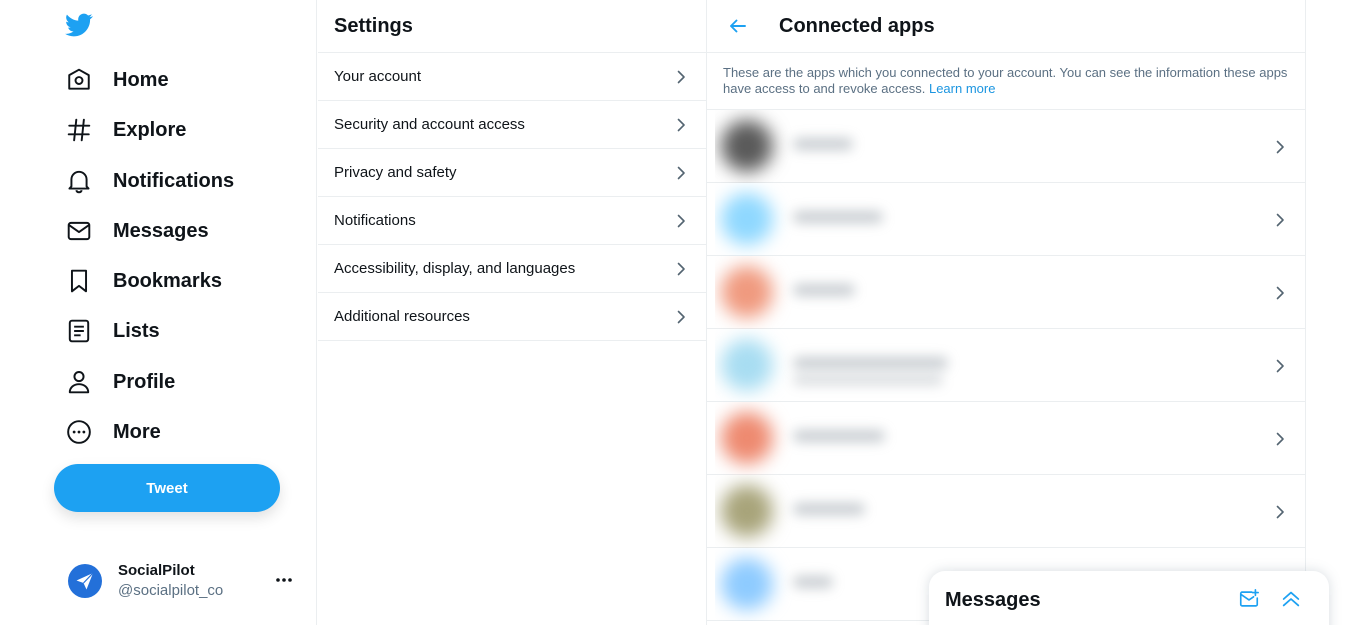  I want to click on avatar, so click(85, 581).